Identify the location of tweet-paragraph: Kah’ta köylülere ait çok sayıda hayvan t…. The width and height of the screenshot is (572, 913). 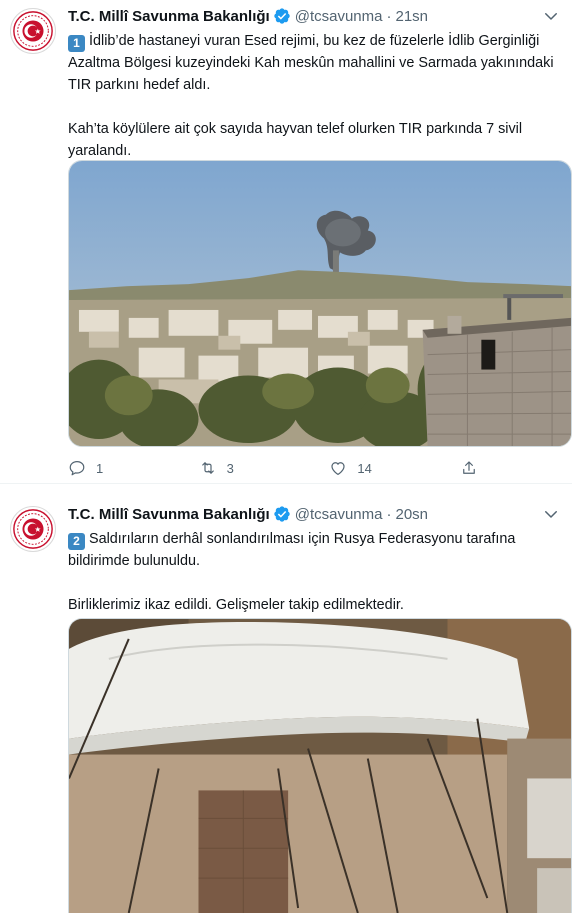
(295, 140).